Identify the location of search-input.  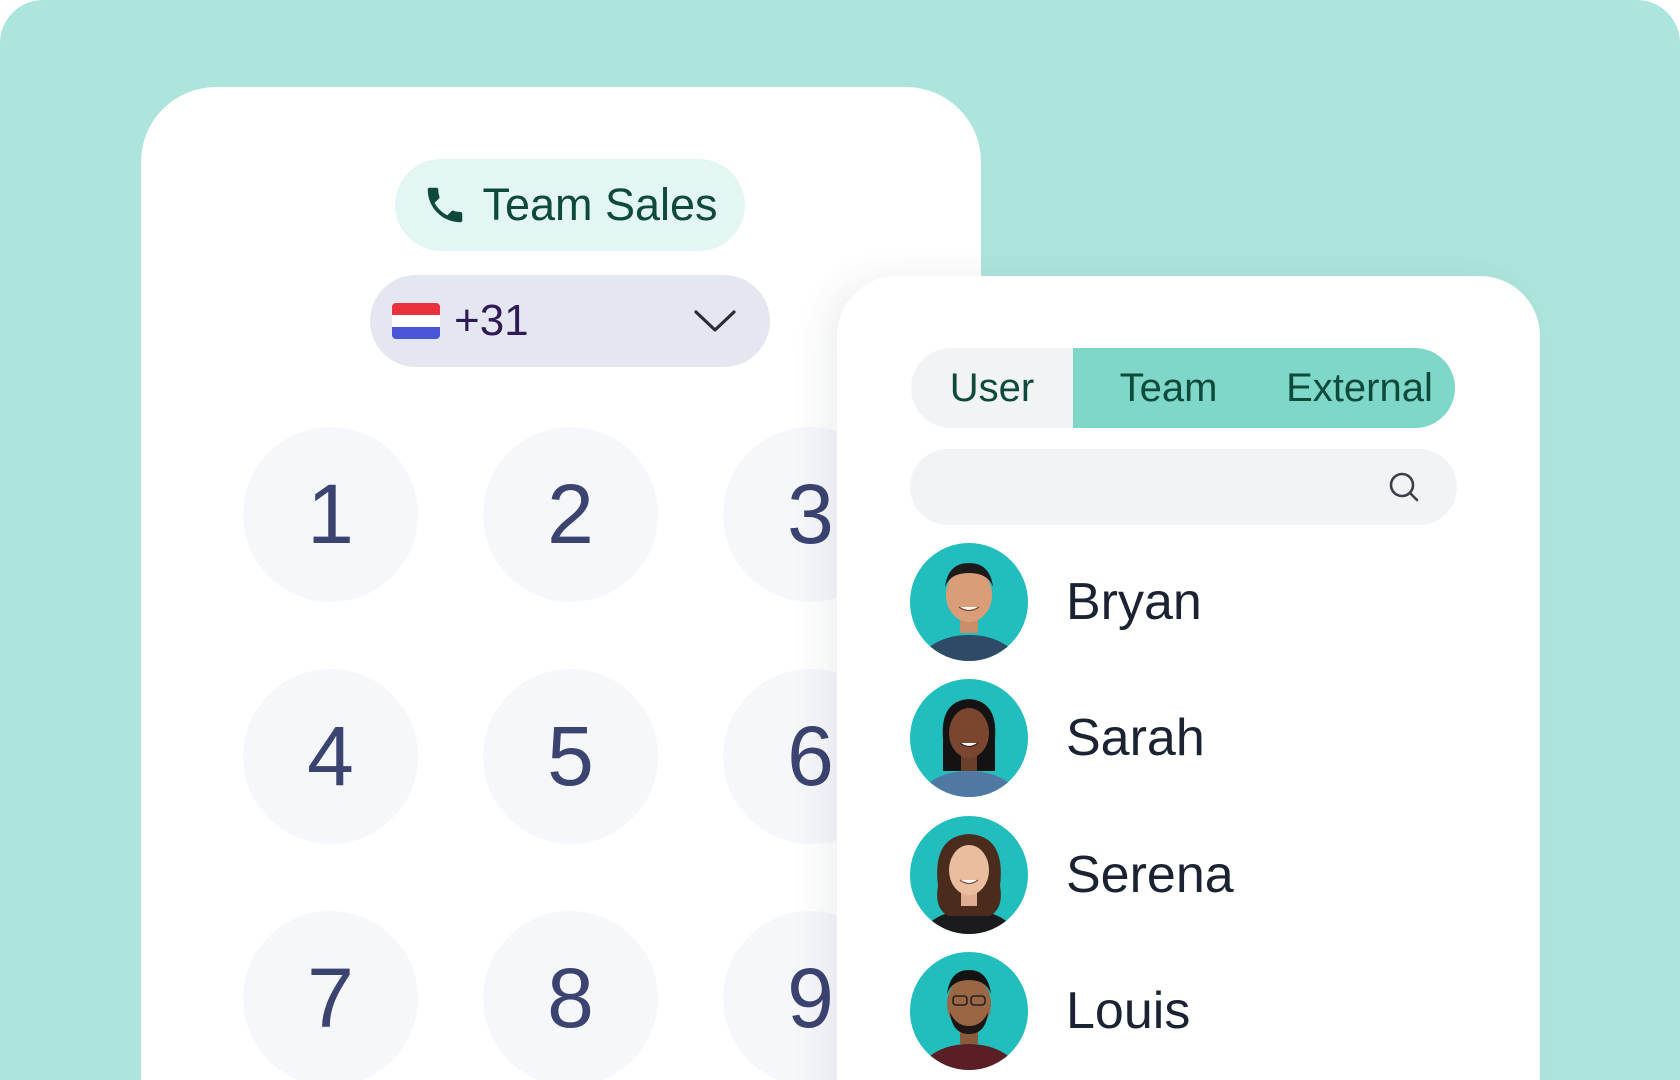
(1183, 487).